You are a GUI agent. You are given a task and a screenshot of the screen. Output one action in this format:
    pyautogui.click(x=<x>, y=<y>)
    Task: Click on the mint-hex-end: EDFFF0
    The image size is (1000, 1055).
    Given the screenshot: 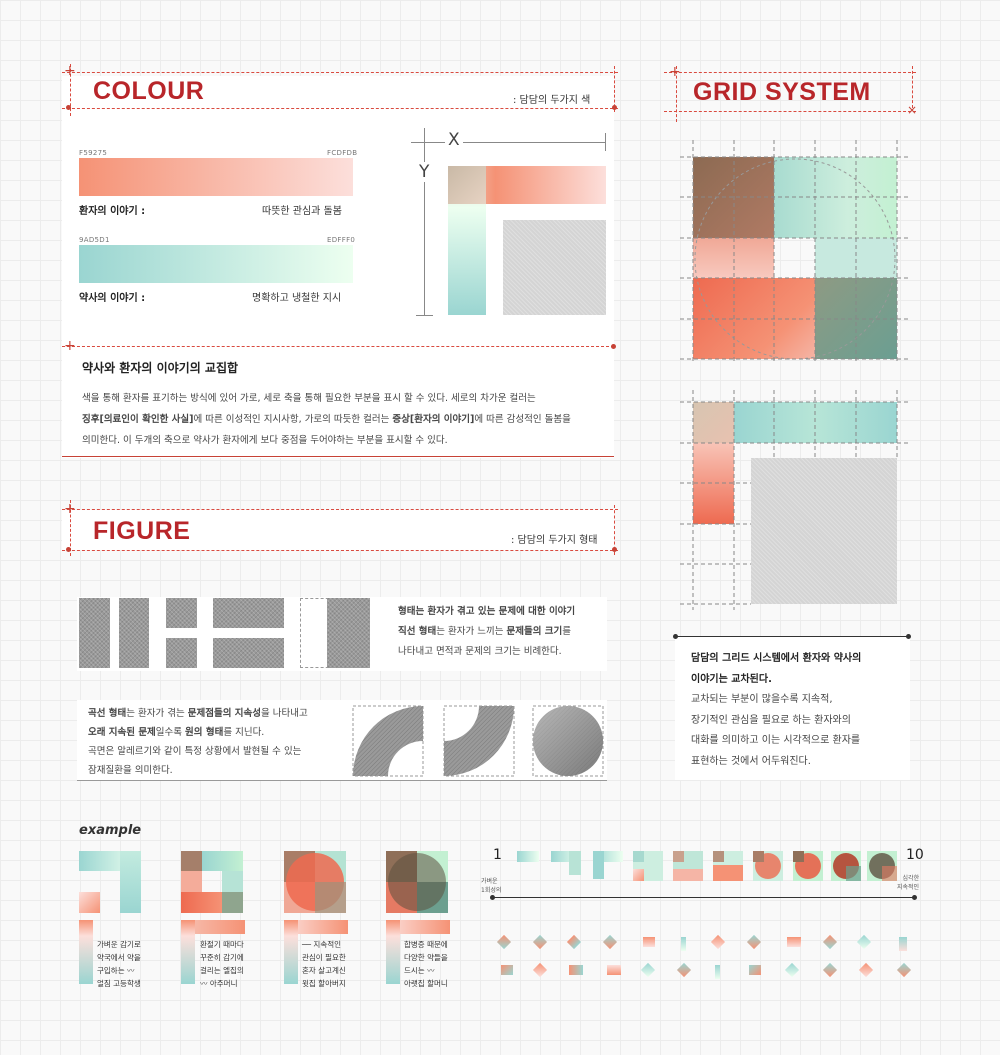 What is the action you would take?
    pyautogui.click(x=341, y=240)
    